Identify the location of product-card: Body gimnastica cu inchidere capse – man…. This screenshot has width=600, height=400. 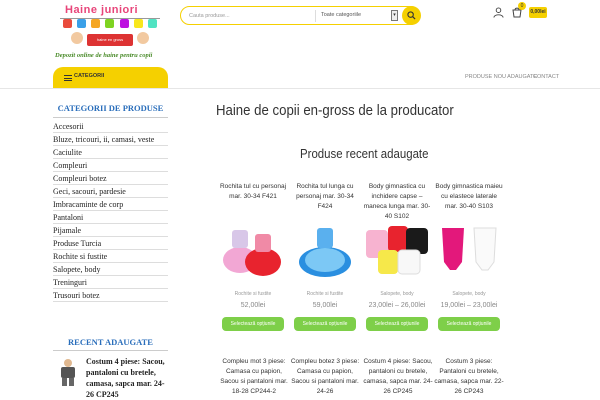
(397, 256).